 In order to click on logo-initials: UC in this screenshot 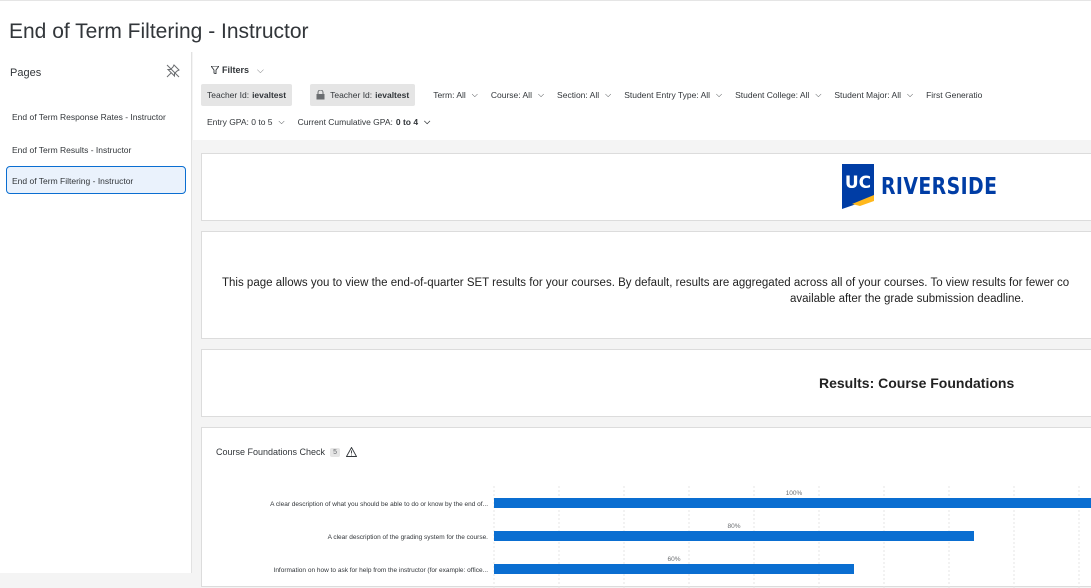, I will do `click(858, 183)`.